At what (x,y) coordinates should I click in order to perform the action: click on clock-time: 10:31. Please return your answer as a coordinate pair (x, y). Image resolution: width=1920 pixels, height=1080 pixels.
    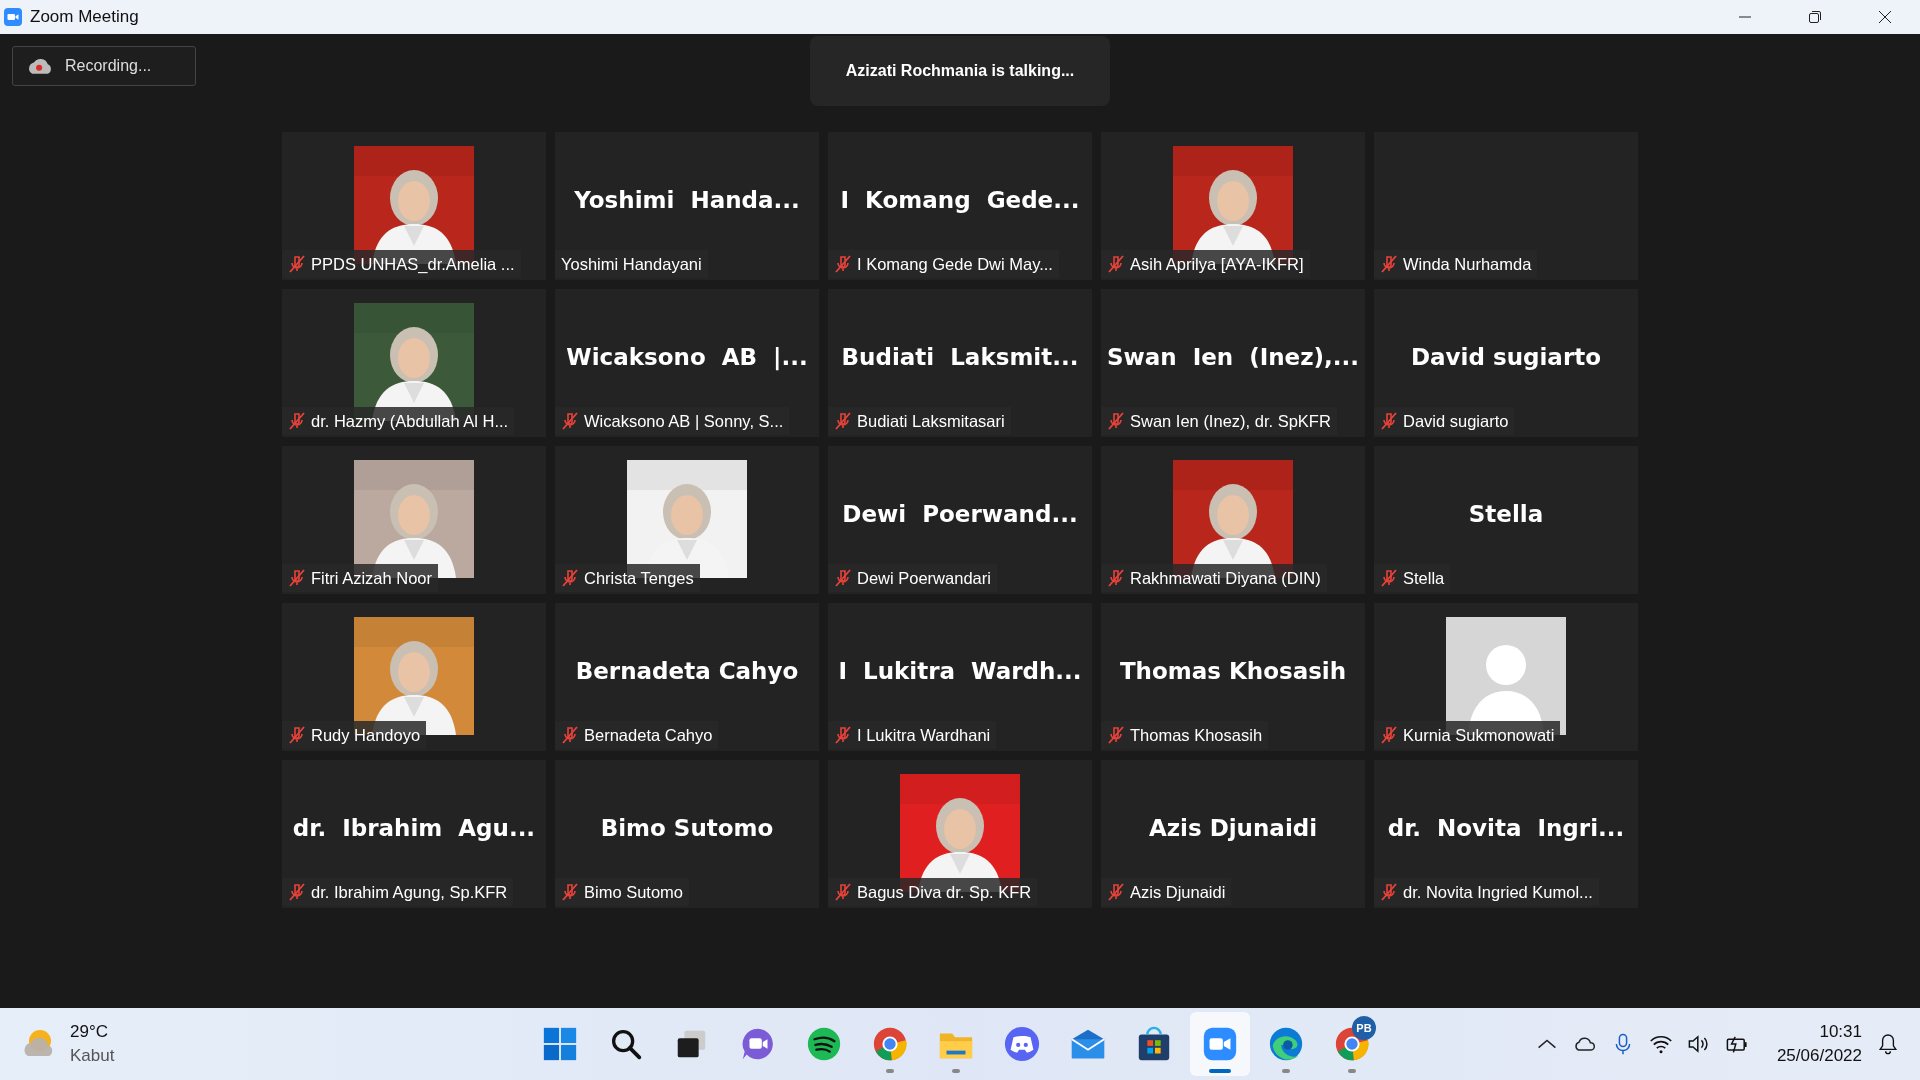
    Looking at the image, I should click on (1840, 1032).